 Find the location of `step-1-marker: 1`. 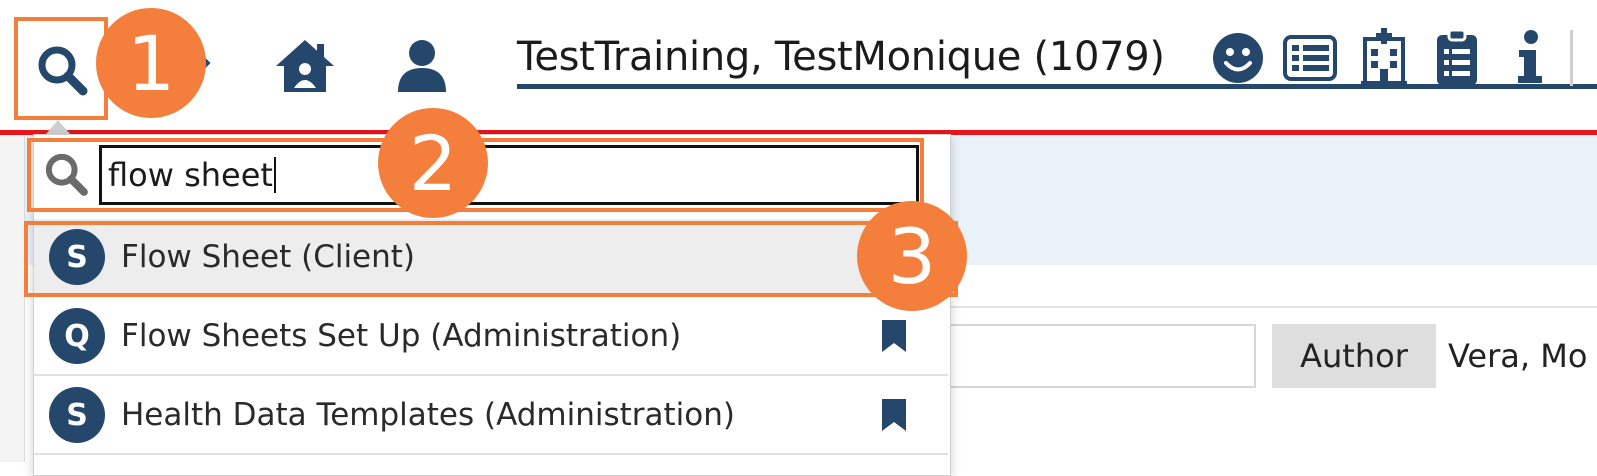

step-1-marker: 1 is located at coordinates (151, 63).